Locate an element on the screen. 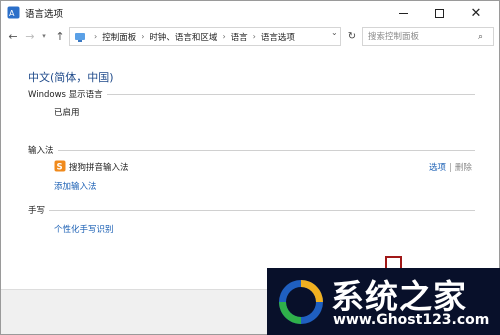 This screenshot has height=335, width=500. input-method-options-link: 选项 is located at coordinates (437, 168).